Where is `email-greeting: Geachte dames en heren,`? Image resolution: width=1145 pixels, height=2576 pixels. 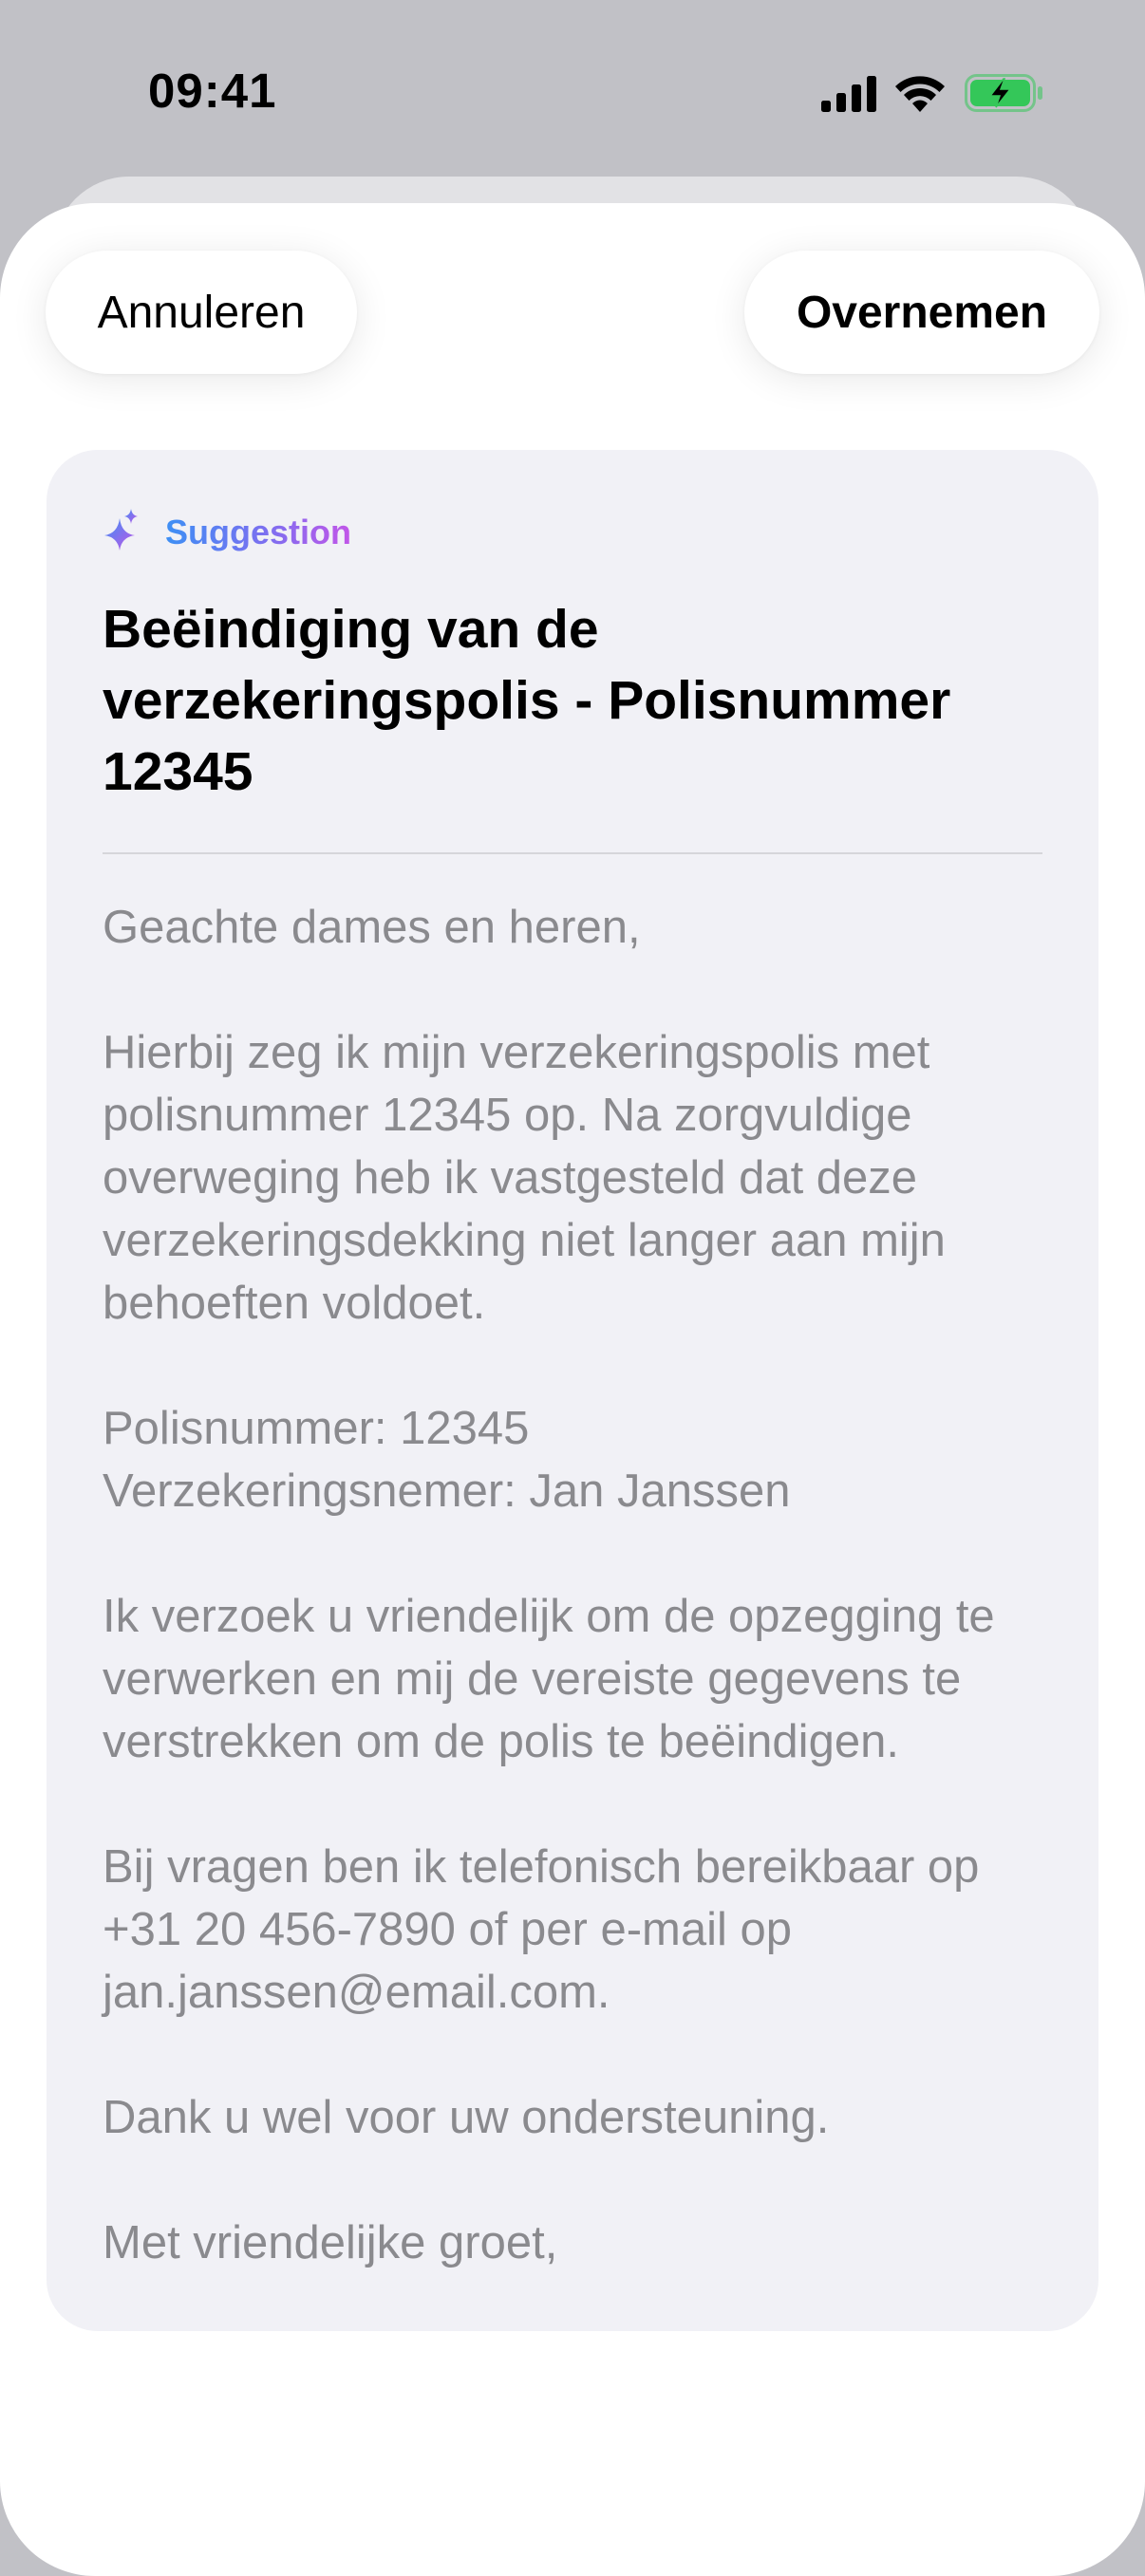
email-greeting: Geachte dames en heren, is located at coordinates (372, 927).